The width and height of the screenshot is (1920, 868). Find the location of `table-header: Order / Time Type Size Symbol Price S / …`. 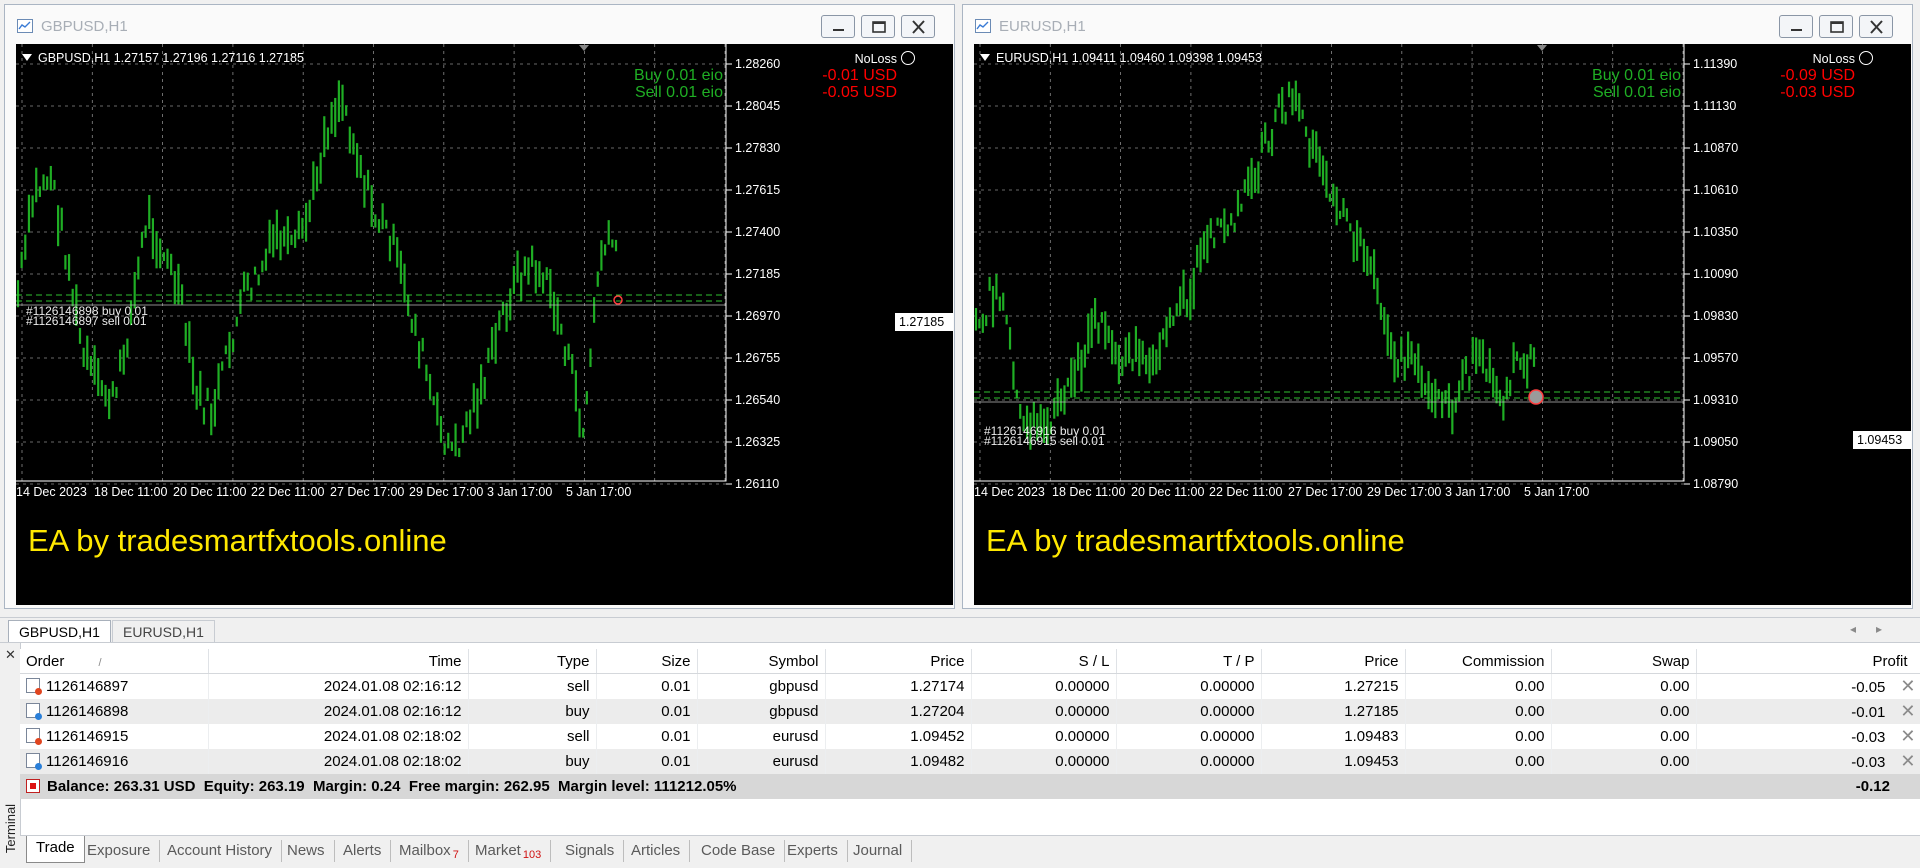

table-header: Order / Time Type Size Symbol Price S / … is located at coordinates (970, 661).